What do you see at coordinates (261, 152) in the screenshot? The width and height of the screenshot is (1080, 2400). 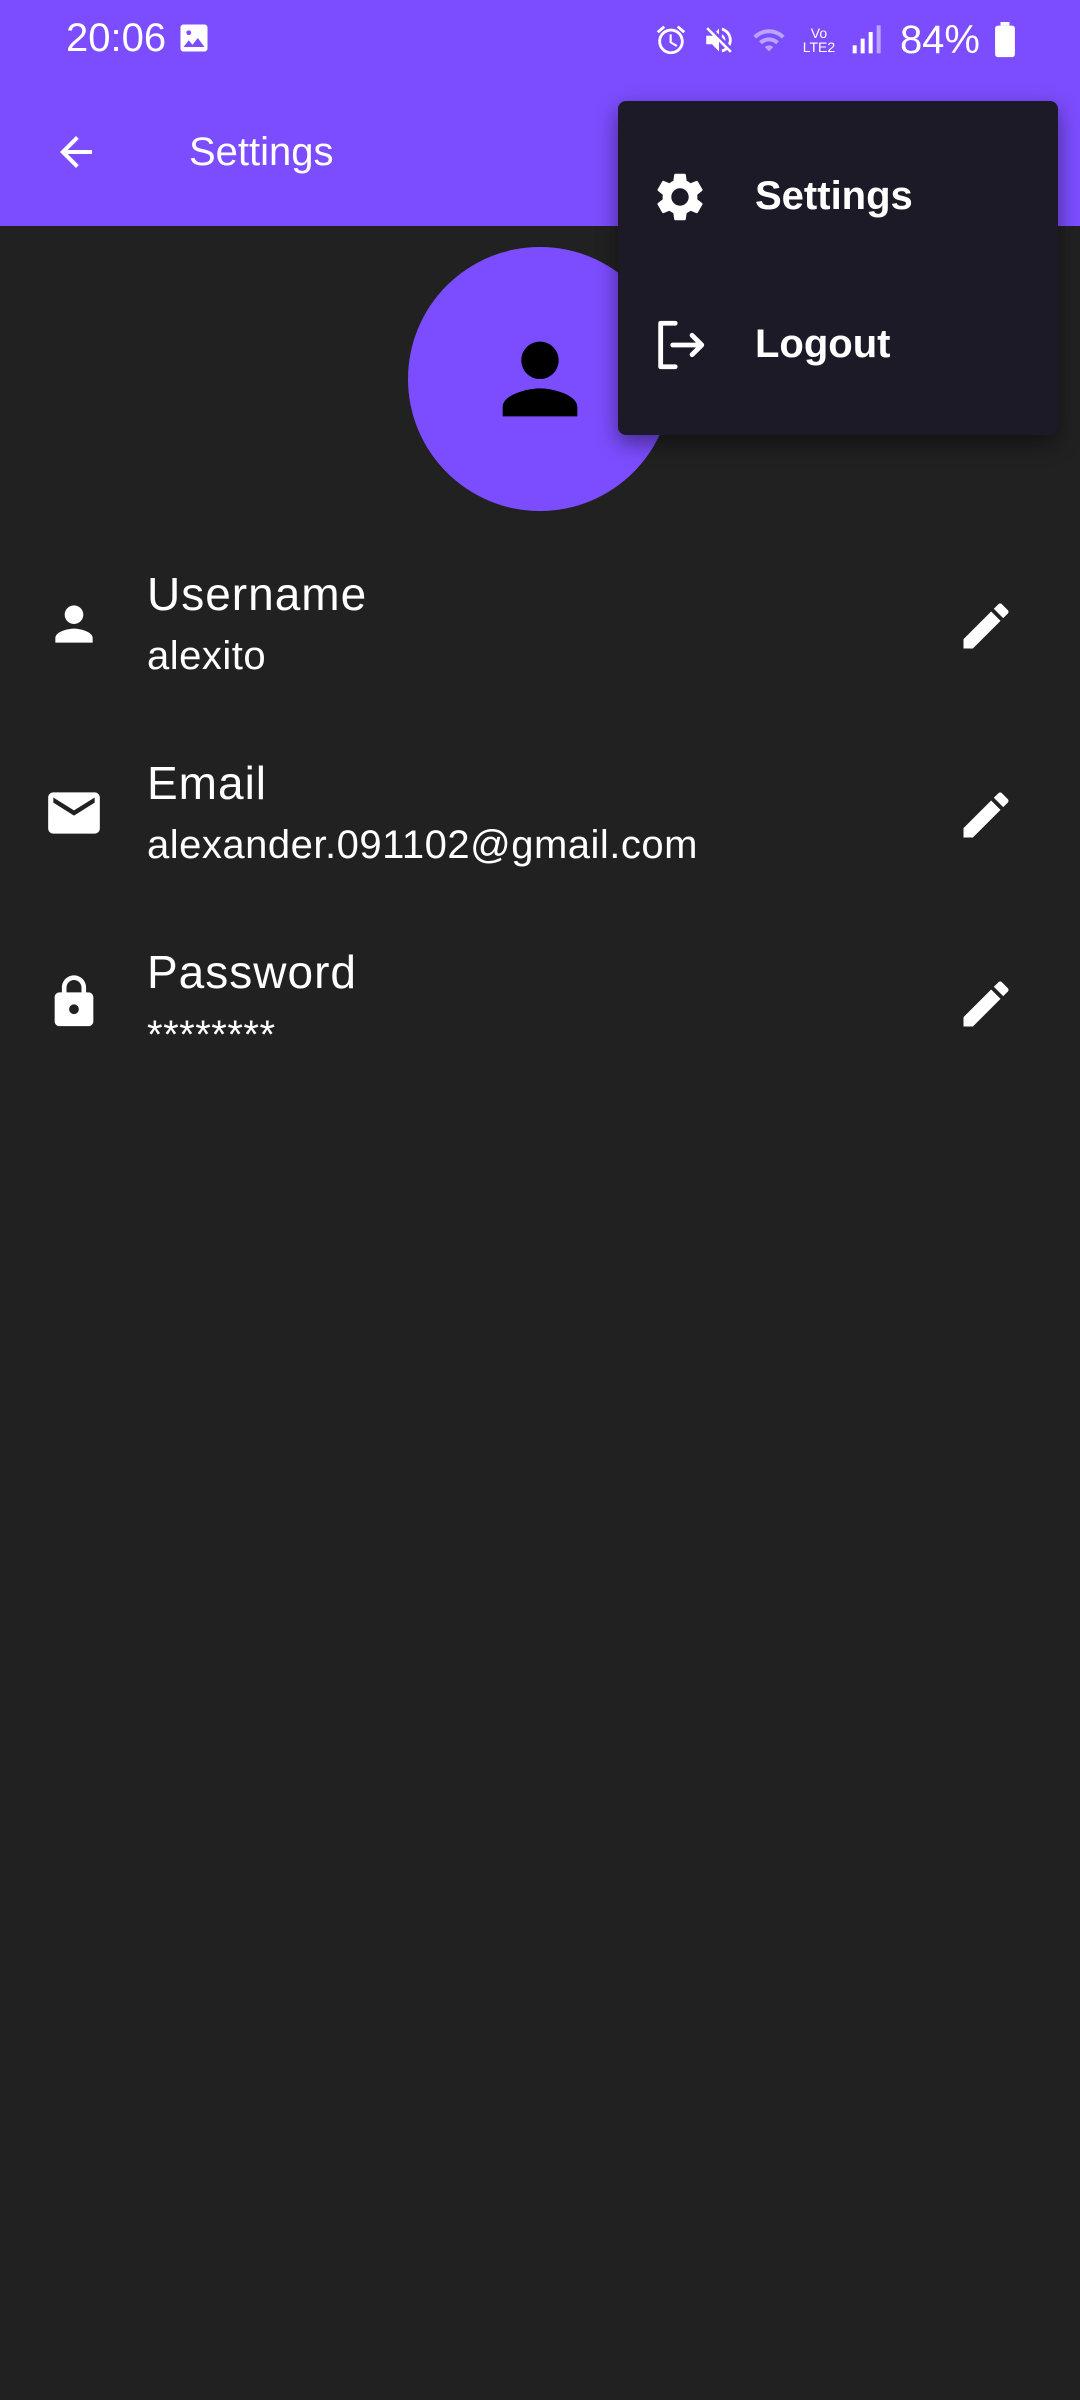 I see `page-title: Settings` at bounding box center [261, 152].